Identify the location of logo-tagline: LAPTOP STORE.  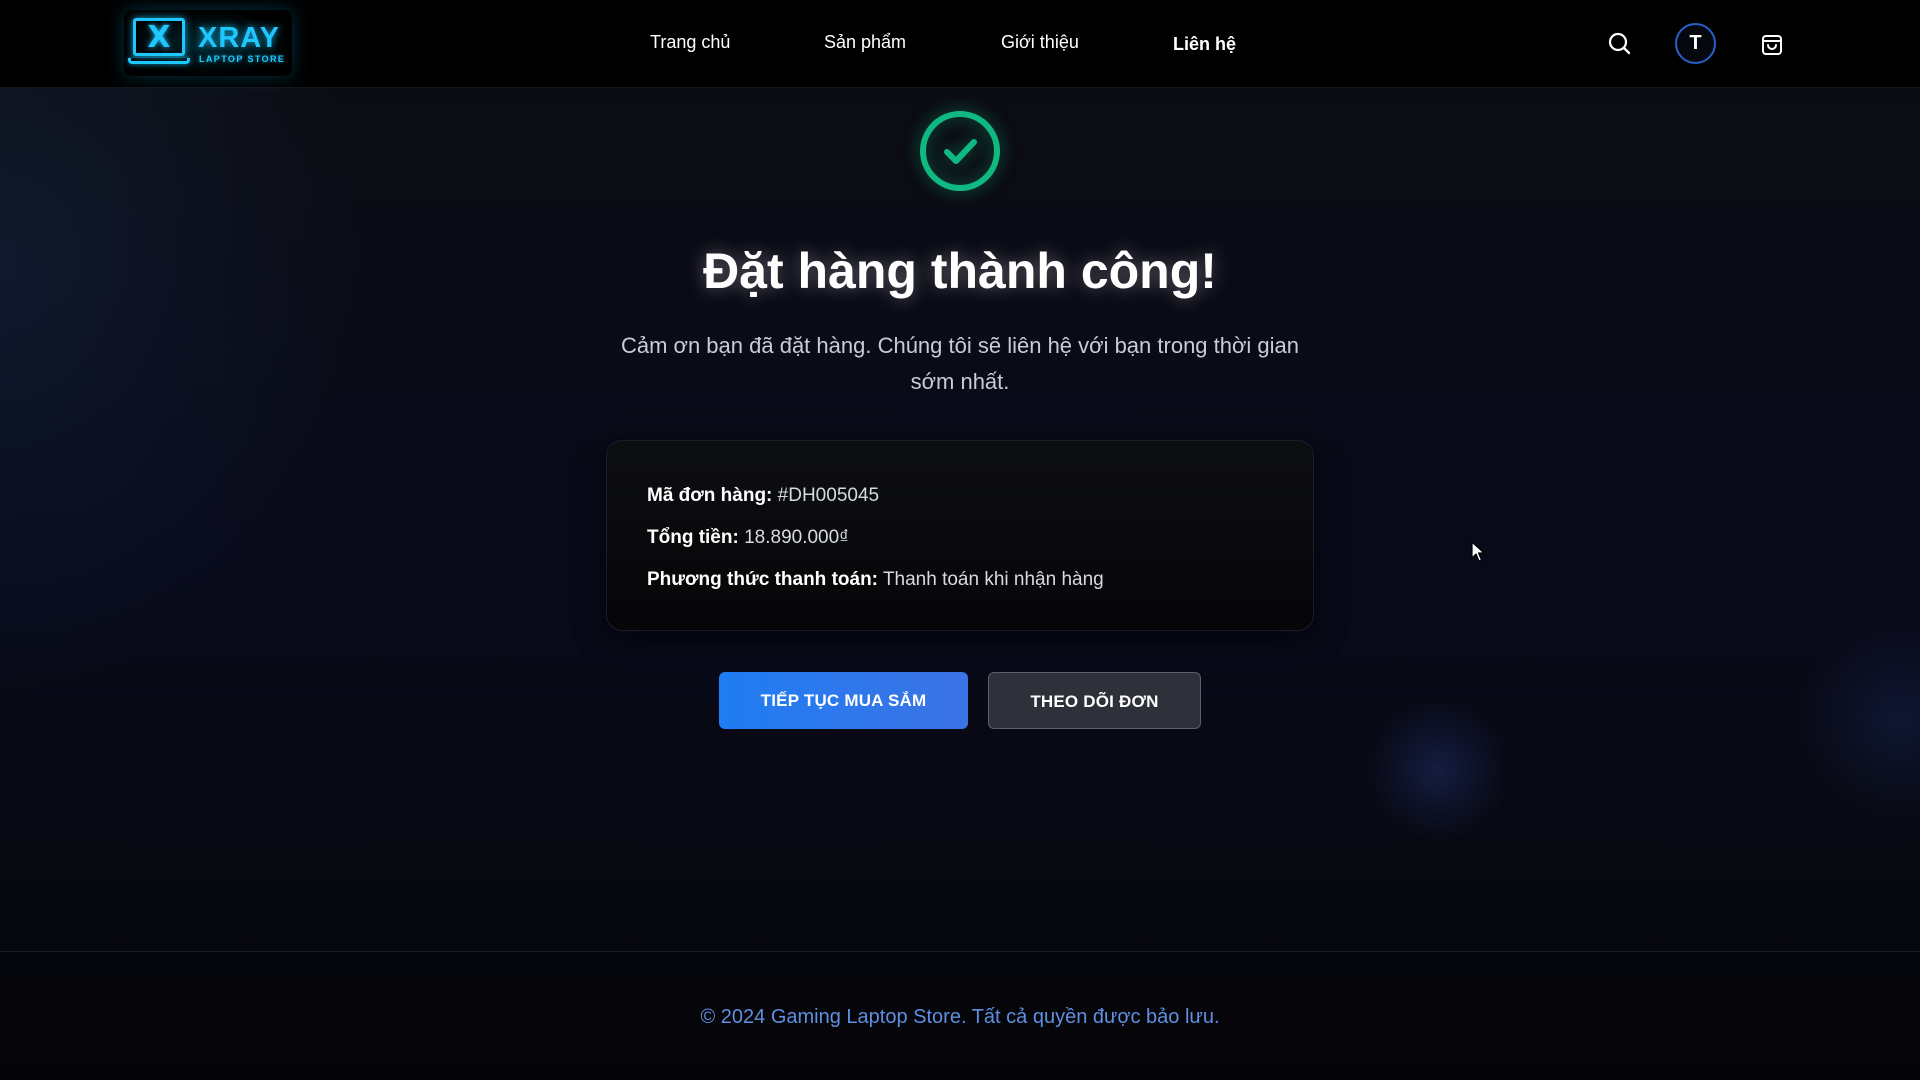
(242, 59).